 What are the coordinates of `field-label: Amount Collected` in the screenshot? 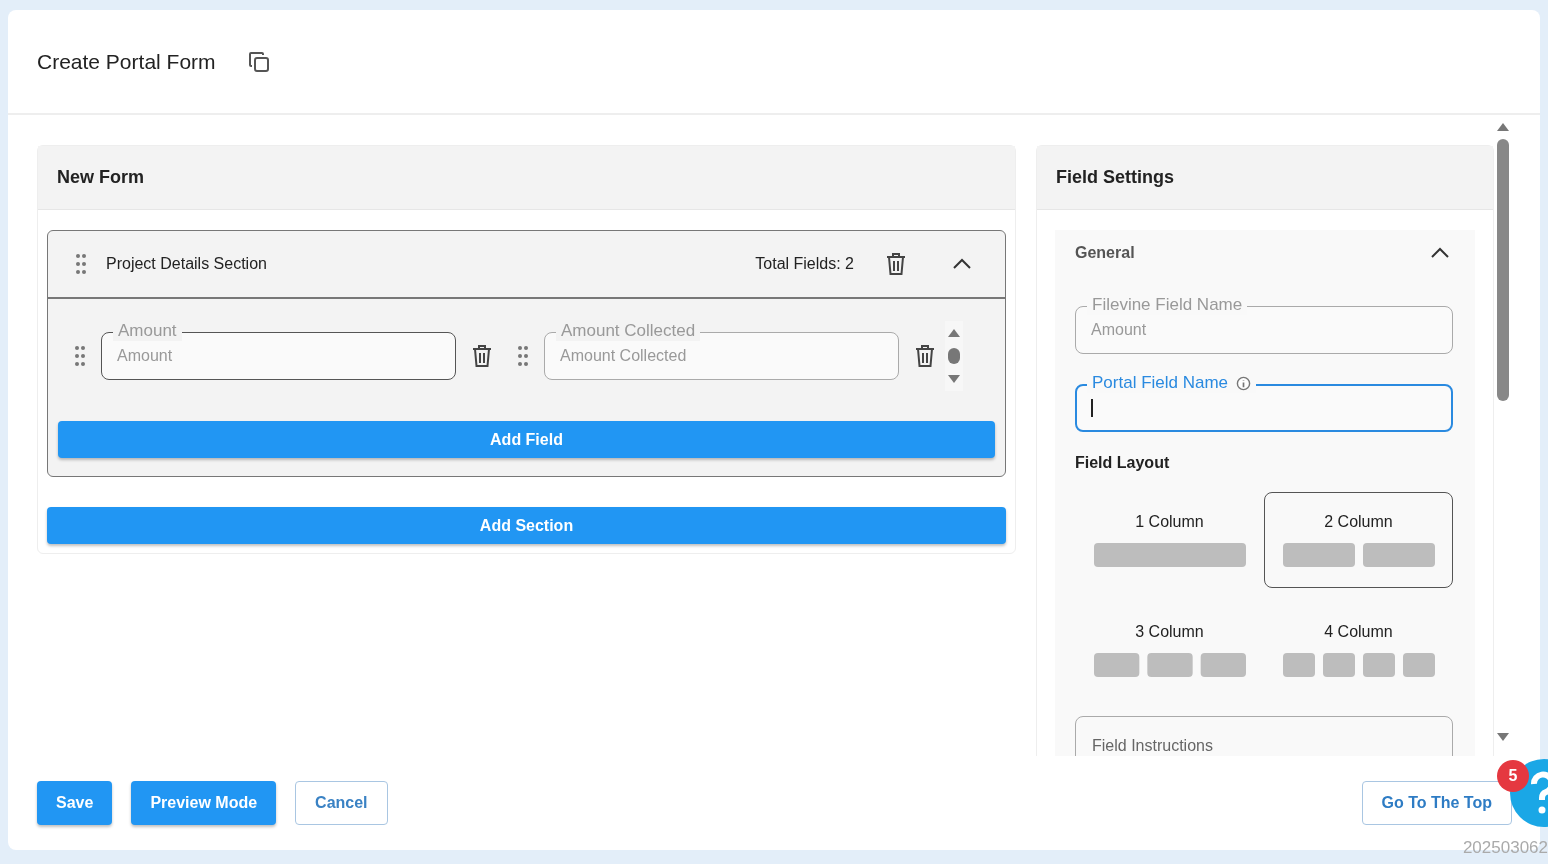 It's located at (628, 331).